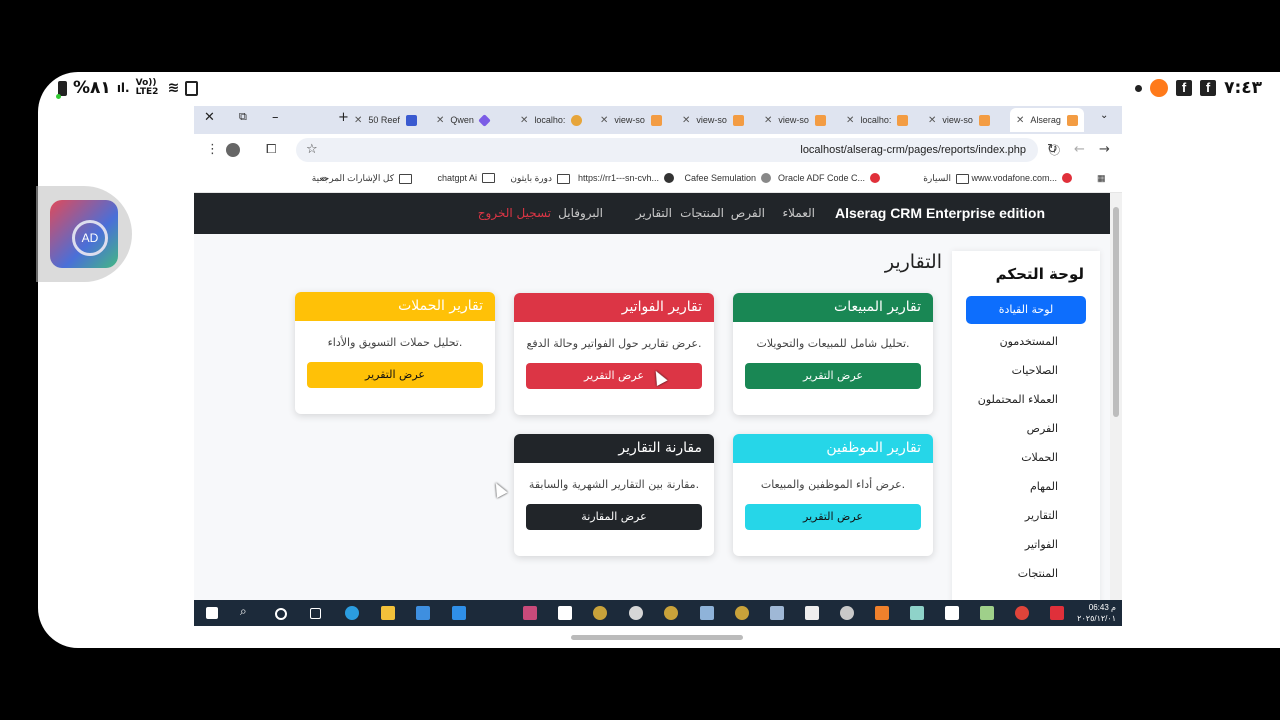  I want to click on bookmark-label: Cafee Semulation, so click(720, 178).